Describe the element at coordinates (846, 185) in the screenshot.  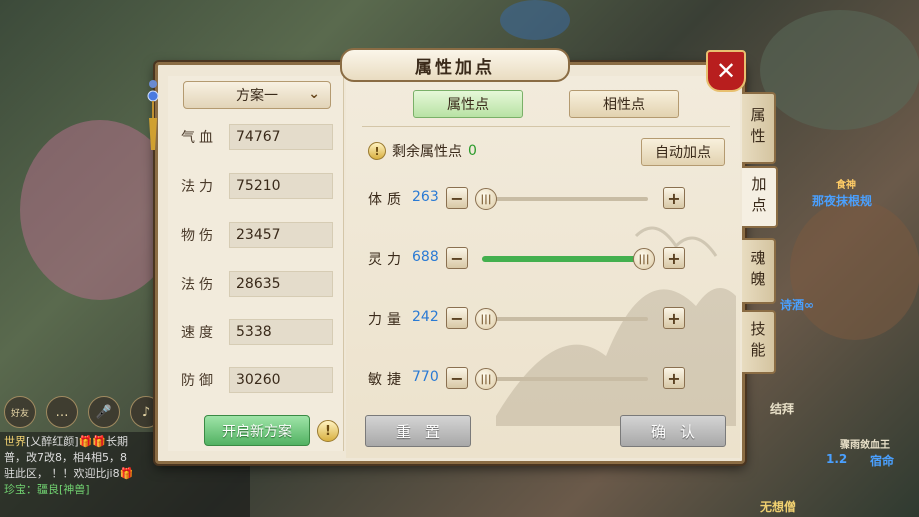
I see `scene-label-chef: 食神` at that location.